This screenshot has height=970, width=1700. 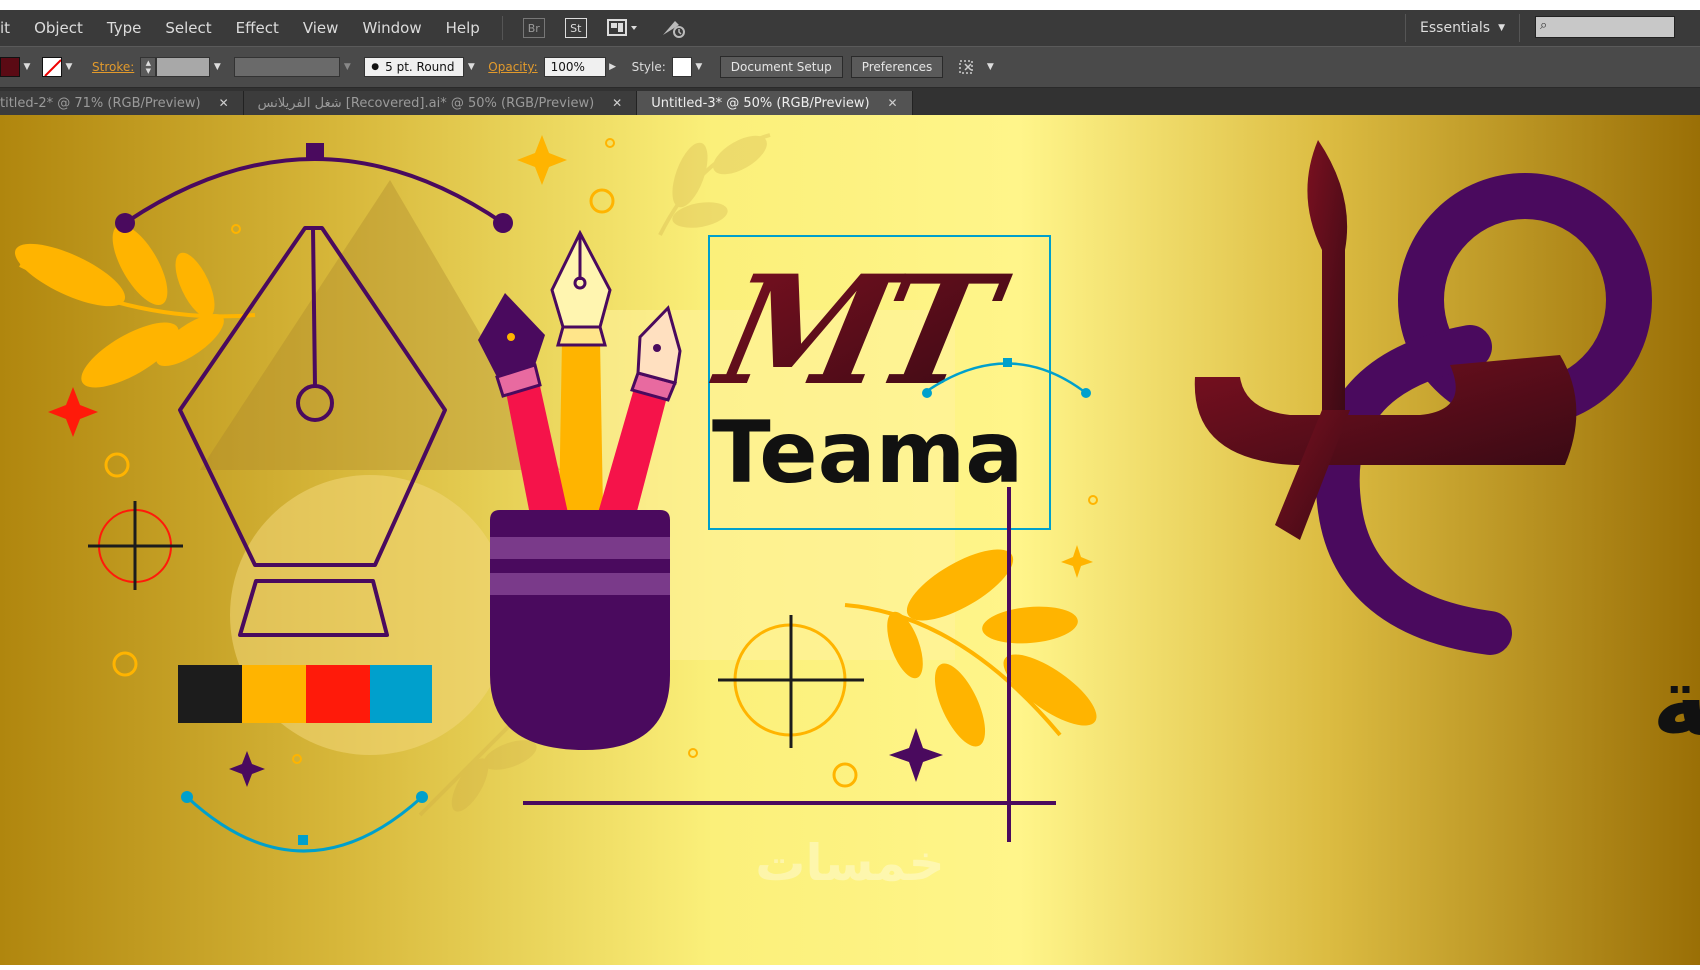 I want to click on opacity-arrow-icon: ▶, so click(x=613, y=67).